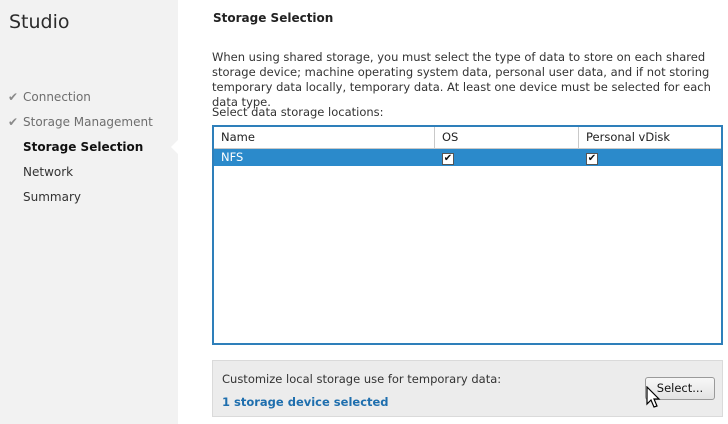 The width and height of the screenshot is (728, 424). I want to click on personal-vdisk-checkbox: ✔, so click(592, 159).